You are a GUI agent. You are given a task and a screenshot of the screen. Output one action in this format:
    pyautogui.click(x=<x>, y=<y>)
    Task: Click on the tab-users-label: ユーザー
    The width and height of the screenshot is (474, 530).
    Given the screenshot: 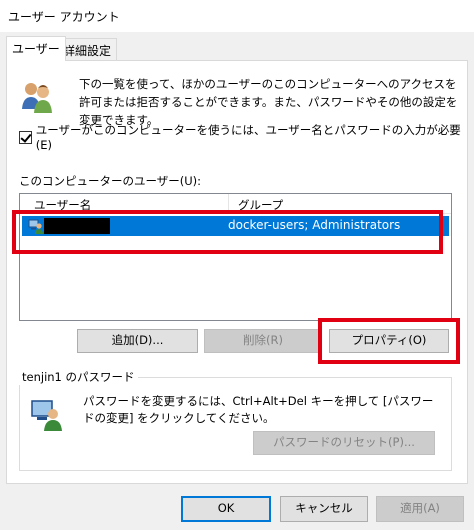 What is the action you would take?
    pyautogui.click(x=36, y=49)
    